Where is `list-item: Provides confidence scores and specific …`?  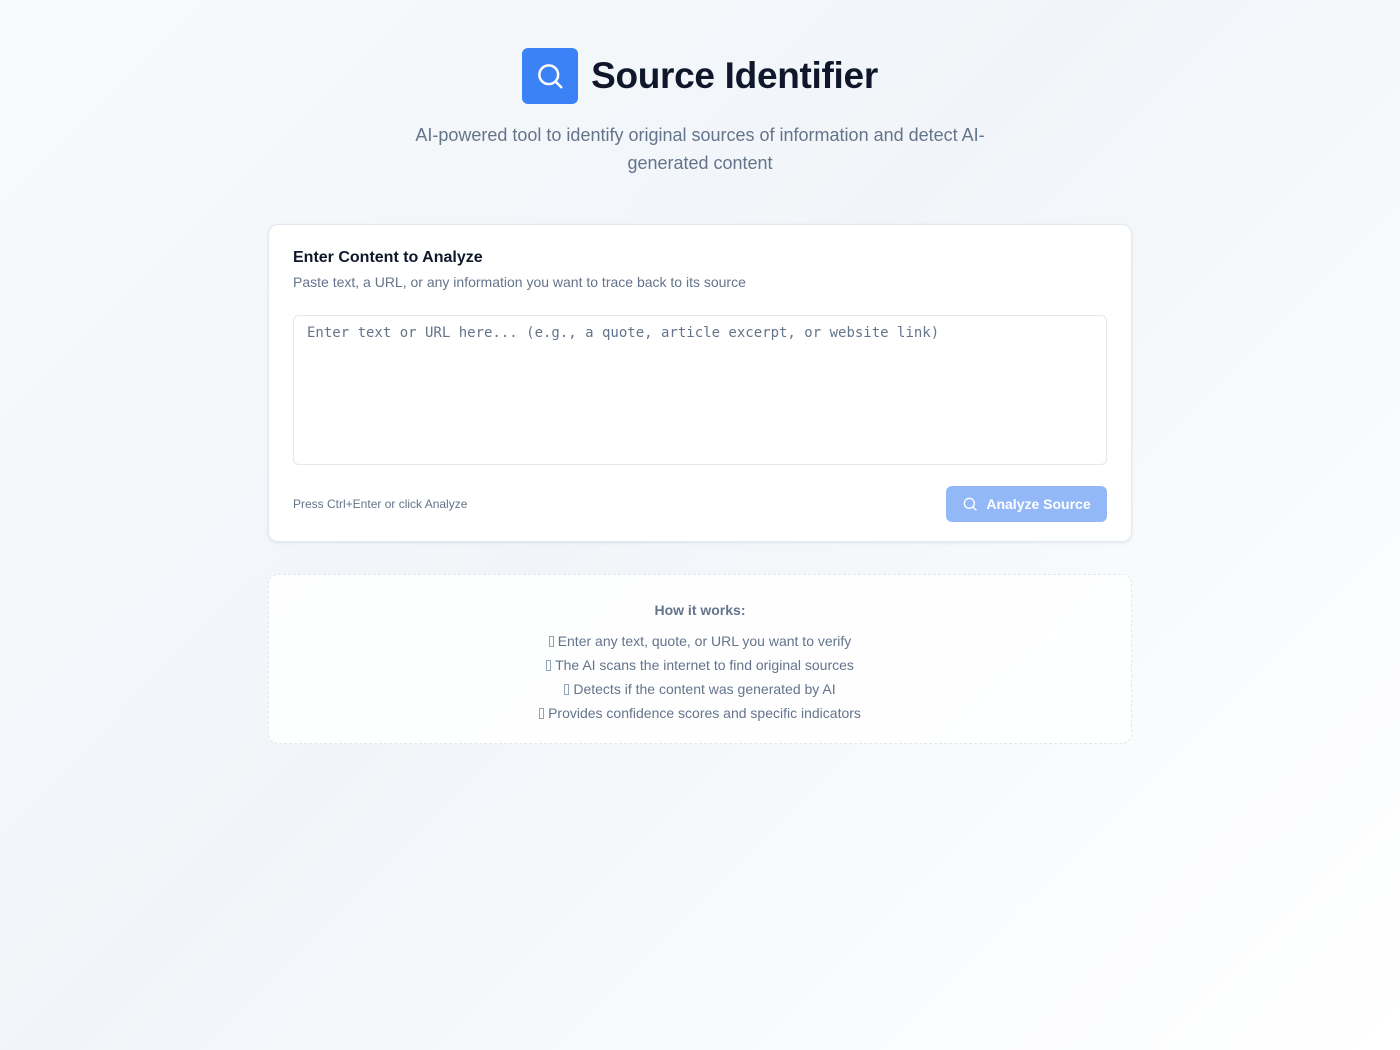
list-item: Provides confidence scores and specific … is located at coordinates (700, 713).